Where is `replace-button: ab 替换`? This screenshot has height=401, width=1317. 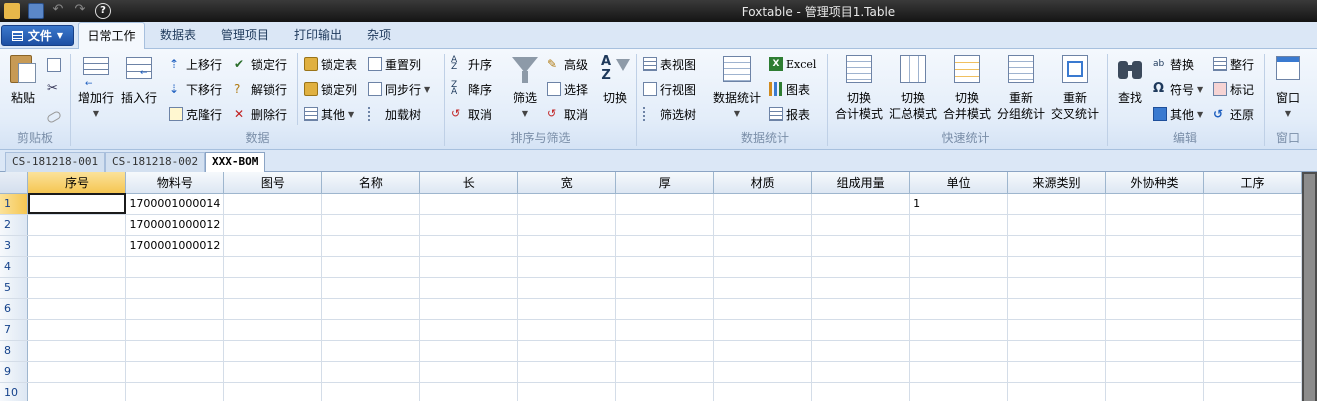 replace-button: ab 替换 is located at coordinates (1173, 64).